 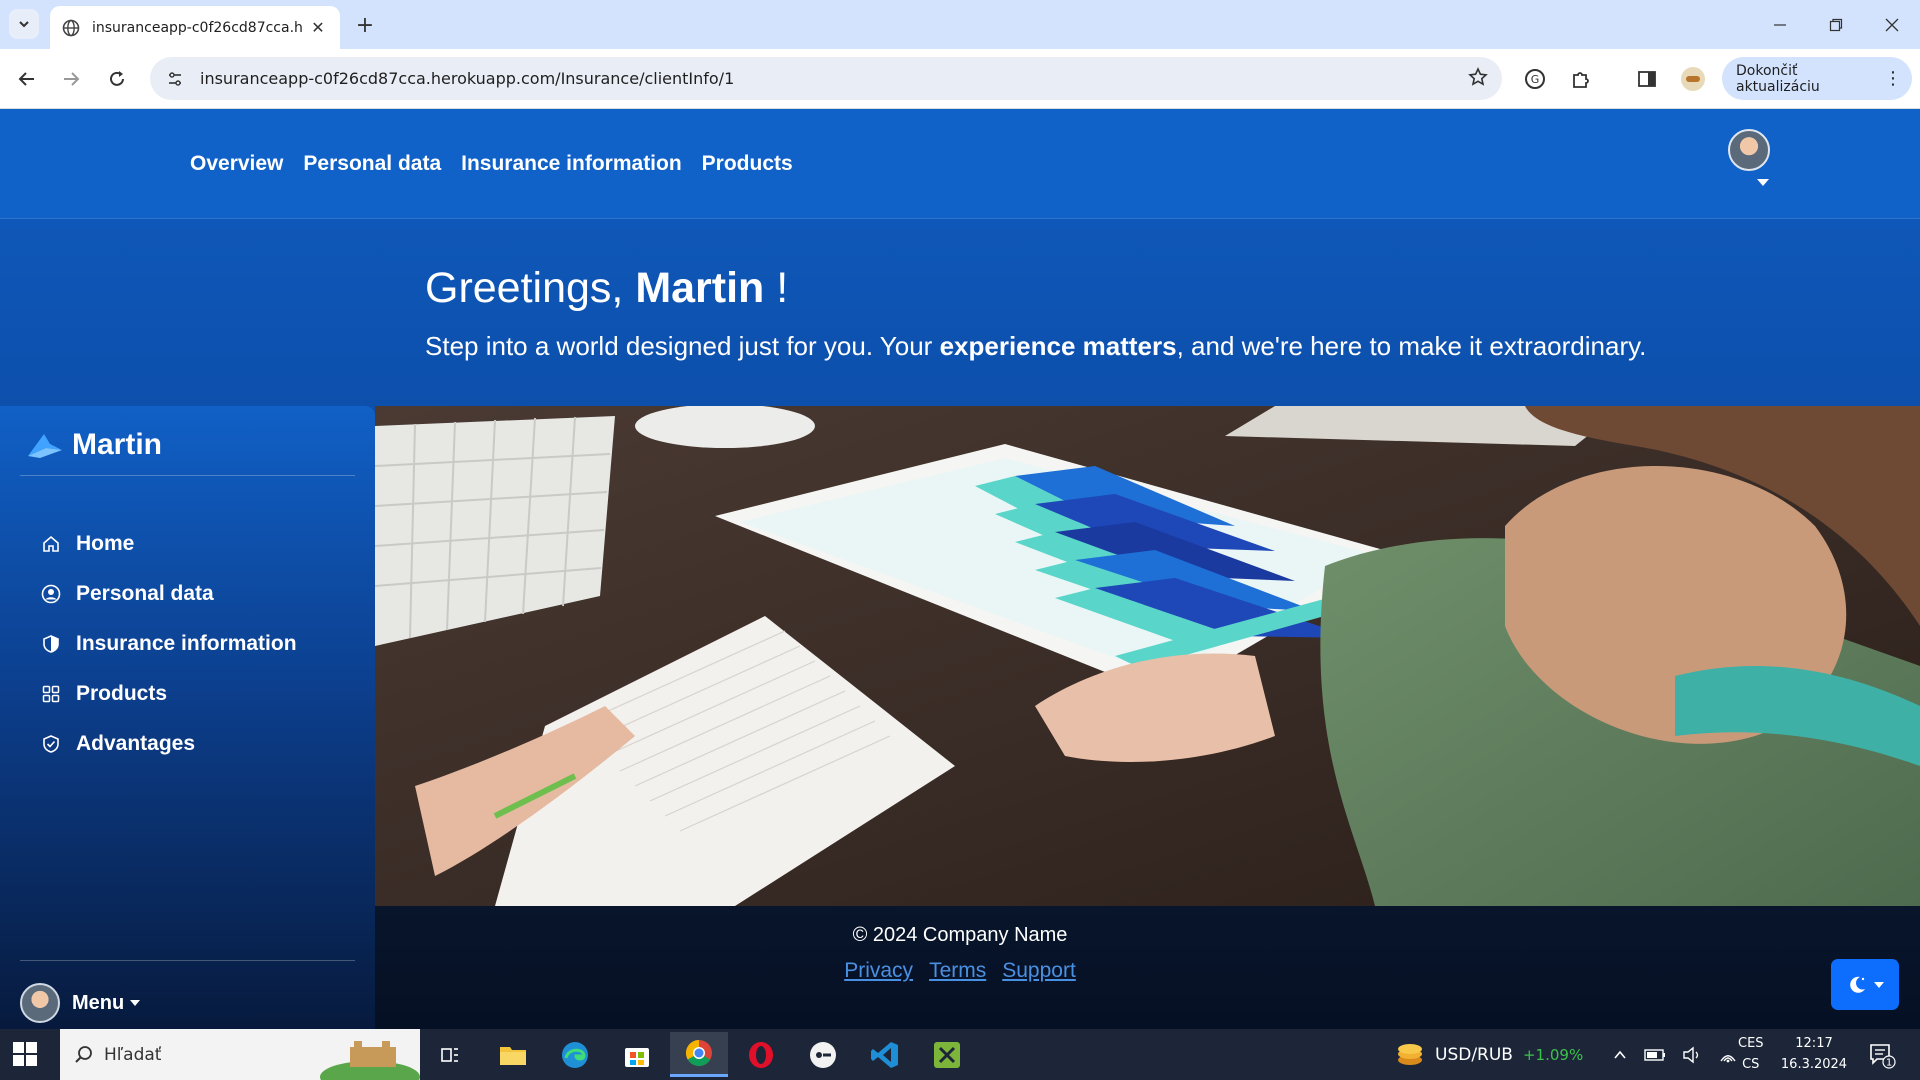 What do you see at coordinates (1778, 78) in the screenshot?
I see `update-label: Dokončiť aktualizáciu` at bounding box center [1778, 78].